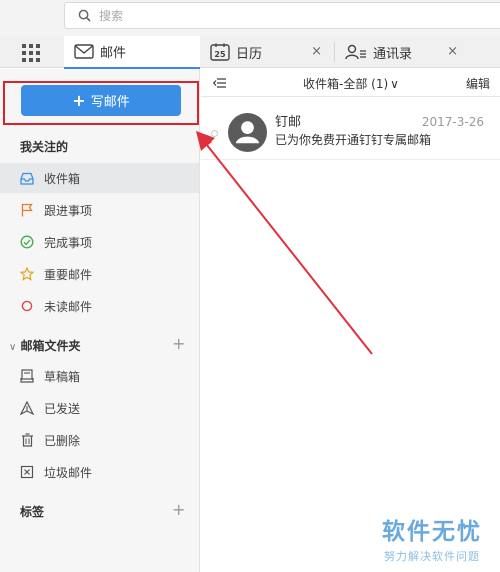  I want to click on sidebar-item-sent: 已发送, so click(99, 408).